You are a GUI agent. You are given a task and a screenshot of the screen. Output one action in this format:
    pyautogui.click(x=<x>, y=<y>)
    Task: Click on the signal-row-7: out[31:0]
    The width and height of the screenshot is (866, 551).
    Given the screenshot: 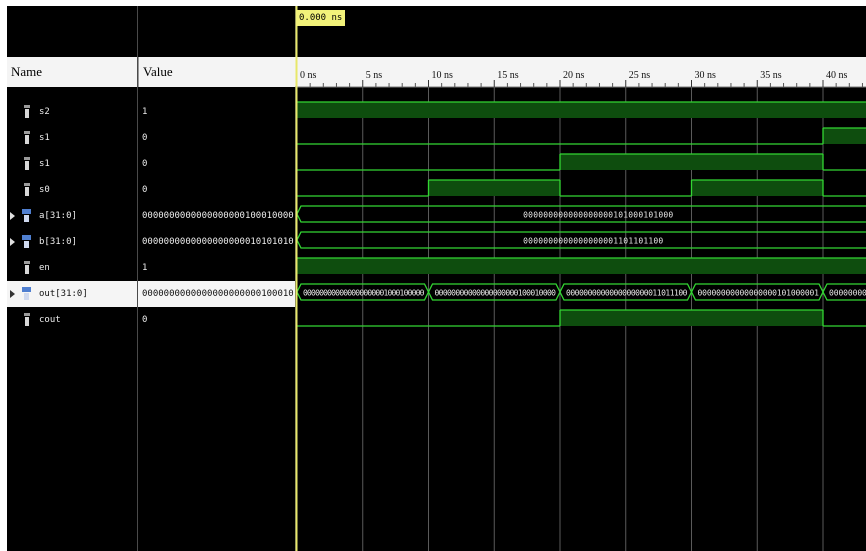 What is the action you would take?
    pyautogui.click(x=72, y=294)
    